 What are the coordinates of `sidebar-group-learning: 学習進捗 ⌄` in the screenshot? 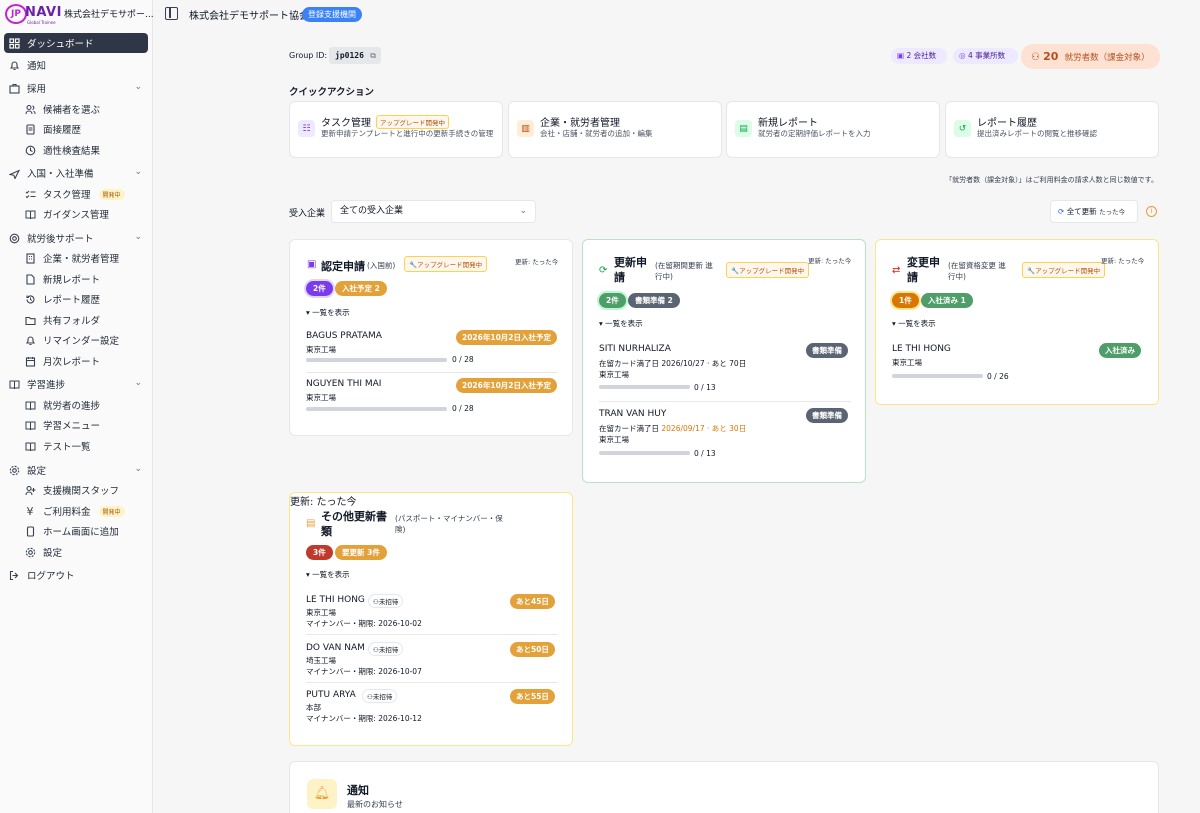 It's located at (76, 384).